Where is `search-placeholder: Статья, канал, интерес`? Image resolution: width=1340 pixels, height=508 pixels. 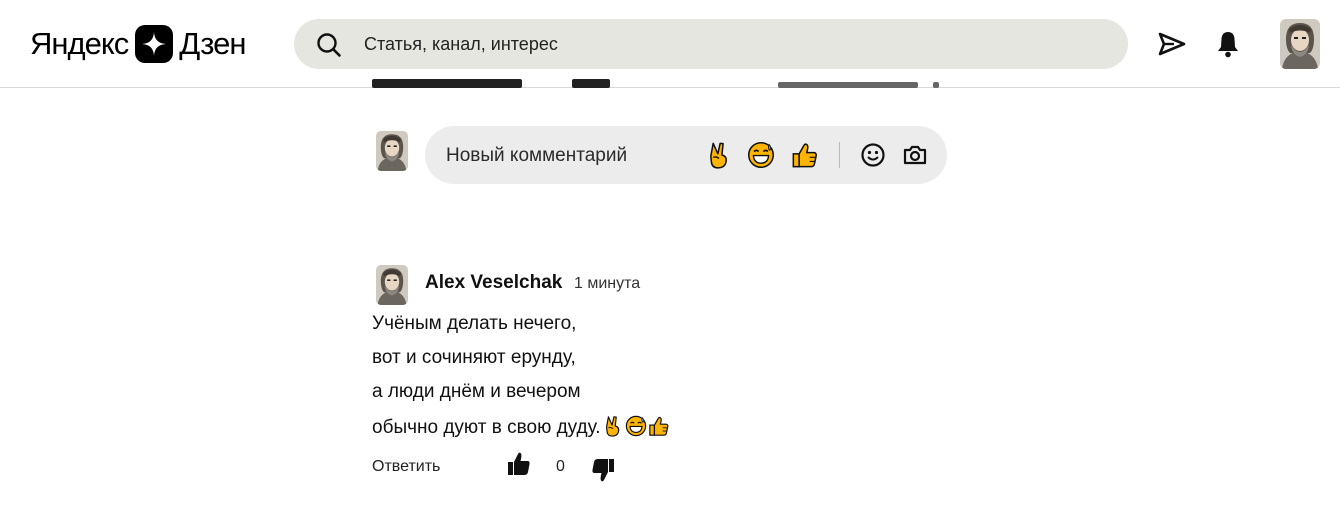
search-placeholder: Статья, канал, интерес is located at coordinates (461, 44).